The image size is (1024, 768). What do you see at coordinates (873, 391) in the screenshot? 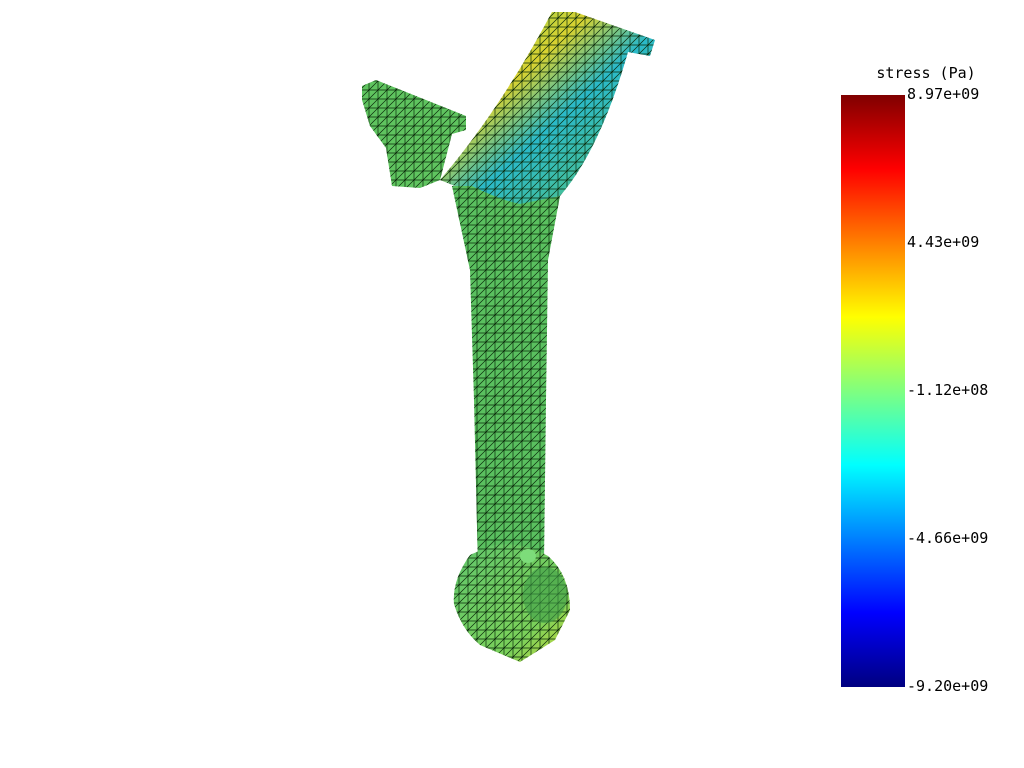
I see `colorbar` at bounding box center [873, 391].